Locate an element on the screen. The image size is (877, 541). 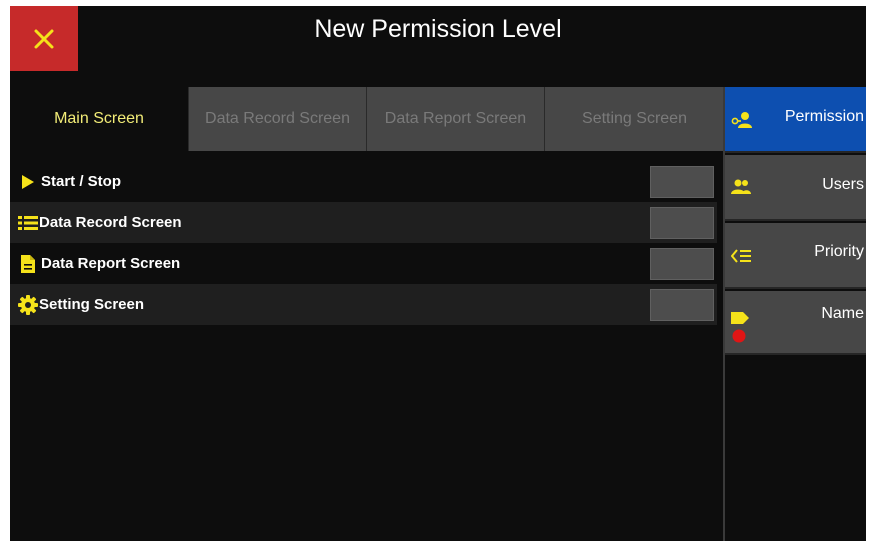
row-label: Setting Screen is located at coordinates (92, 304).